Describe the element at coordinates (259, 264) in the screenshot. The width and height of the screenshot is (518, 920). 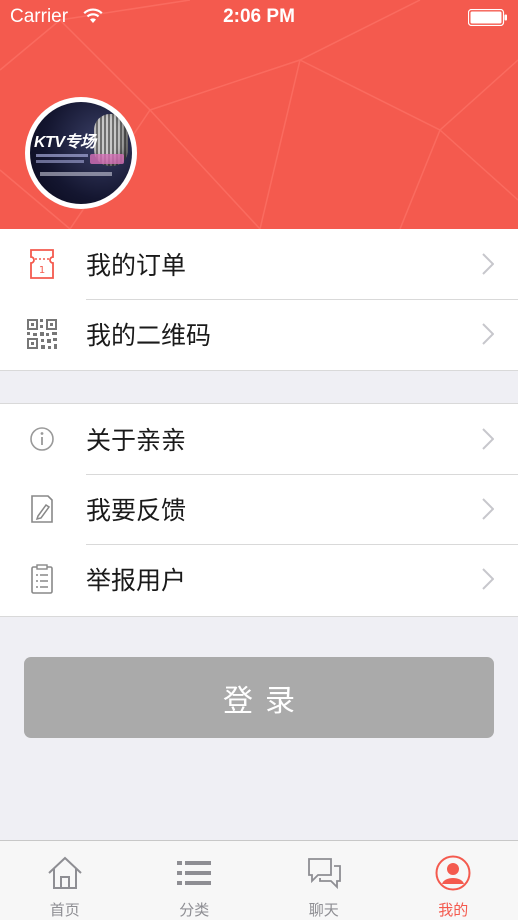
I see `menu-item-my-orders: 1 我的订单` at that location.